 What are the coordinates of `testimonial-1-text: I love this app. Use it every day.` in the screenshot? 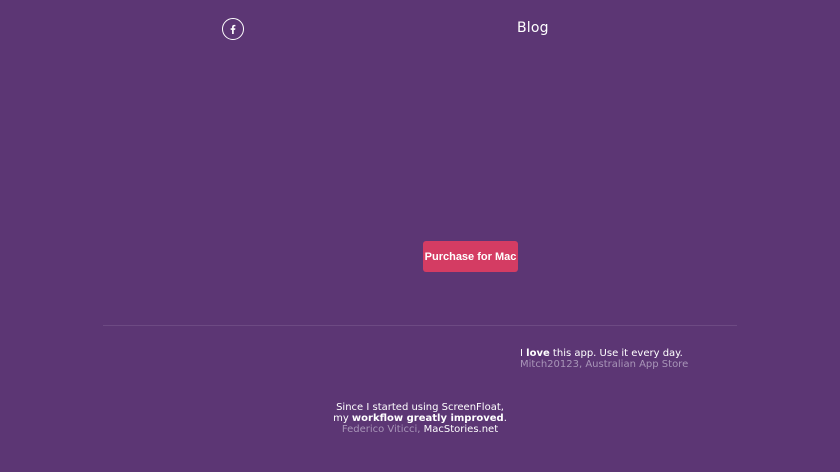 It's located at (601, 353).